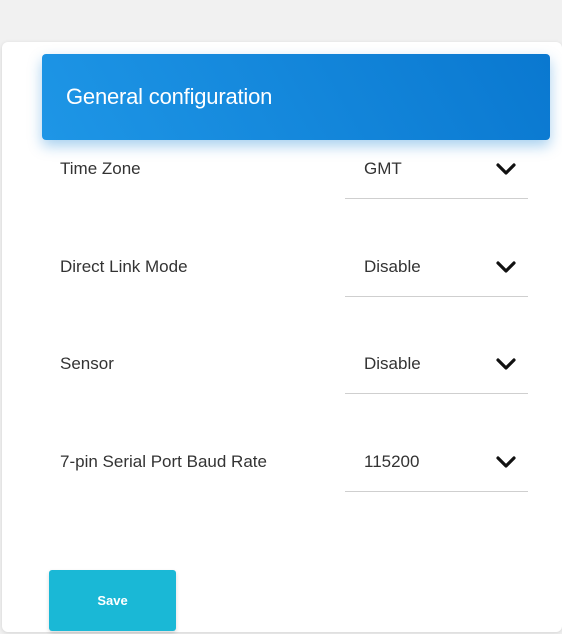  What do you see at coordinates (163, 461) in the screenshot?
I see `baud-rate-label: 7-pin Serial Port Baud Rate` at bounding box center [163, 461].